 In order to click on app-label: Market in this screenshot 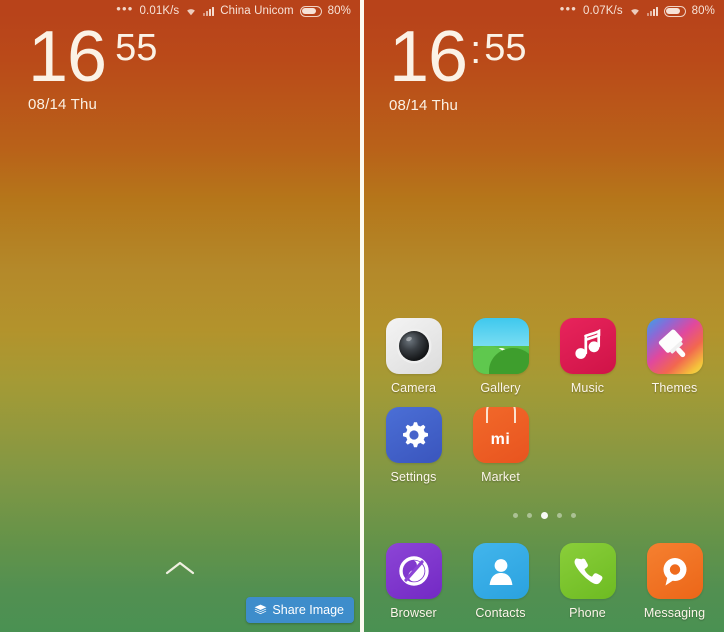, I will do `click(500, 477)`.